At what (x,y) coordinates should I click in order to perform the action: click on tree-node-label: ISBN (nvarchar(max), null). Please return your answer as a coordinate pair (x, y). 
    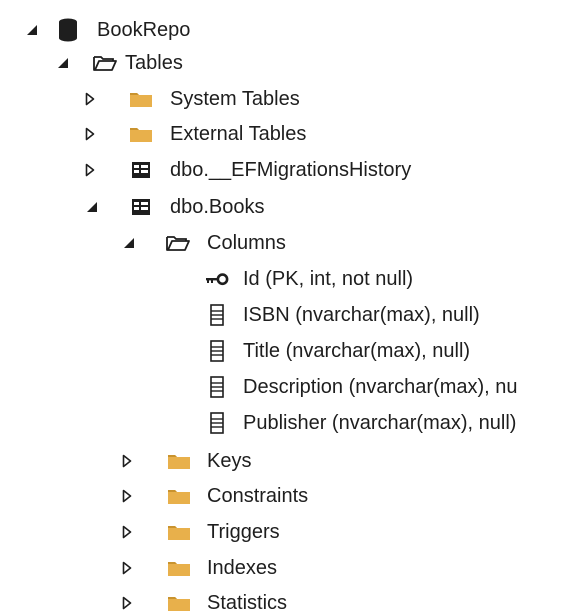
    Looking at the image, I should click on (361, 315).